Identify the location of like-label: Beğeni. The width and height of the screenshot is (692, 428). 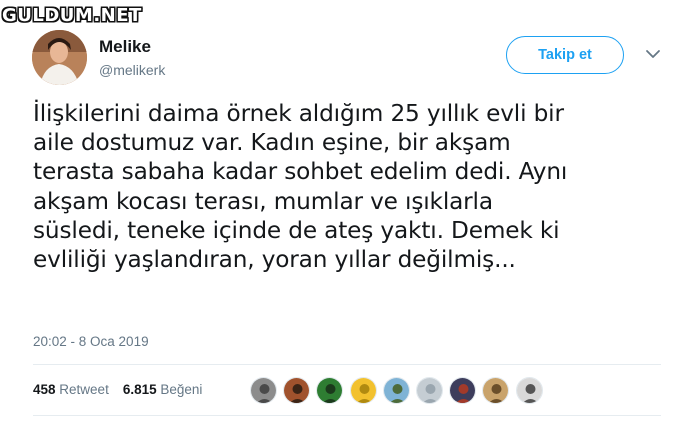
(181, 389).